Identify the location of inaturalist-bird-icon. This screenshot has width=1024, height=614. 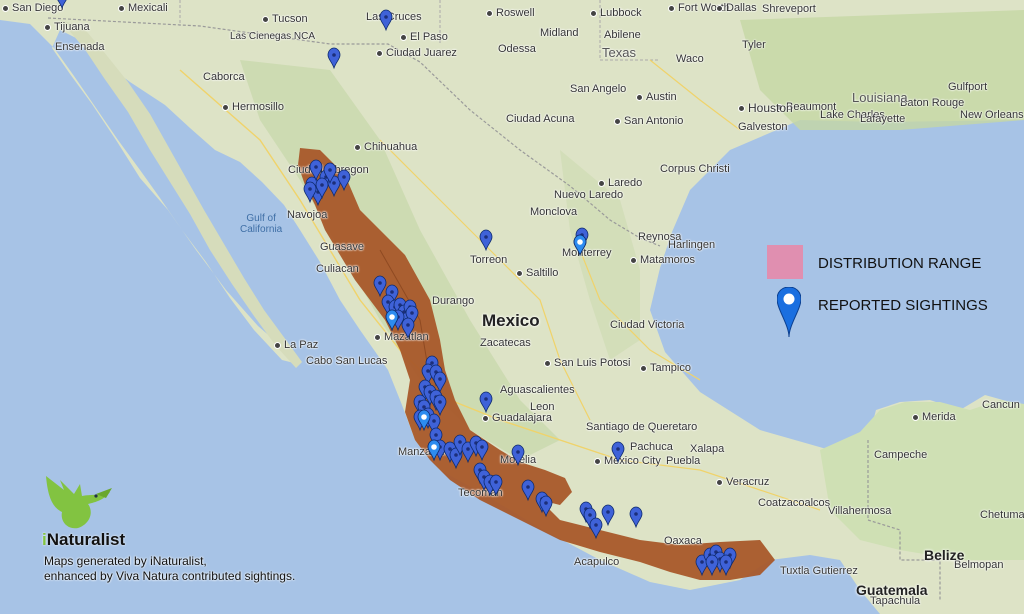
(79, 502).